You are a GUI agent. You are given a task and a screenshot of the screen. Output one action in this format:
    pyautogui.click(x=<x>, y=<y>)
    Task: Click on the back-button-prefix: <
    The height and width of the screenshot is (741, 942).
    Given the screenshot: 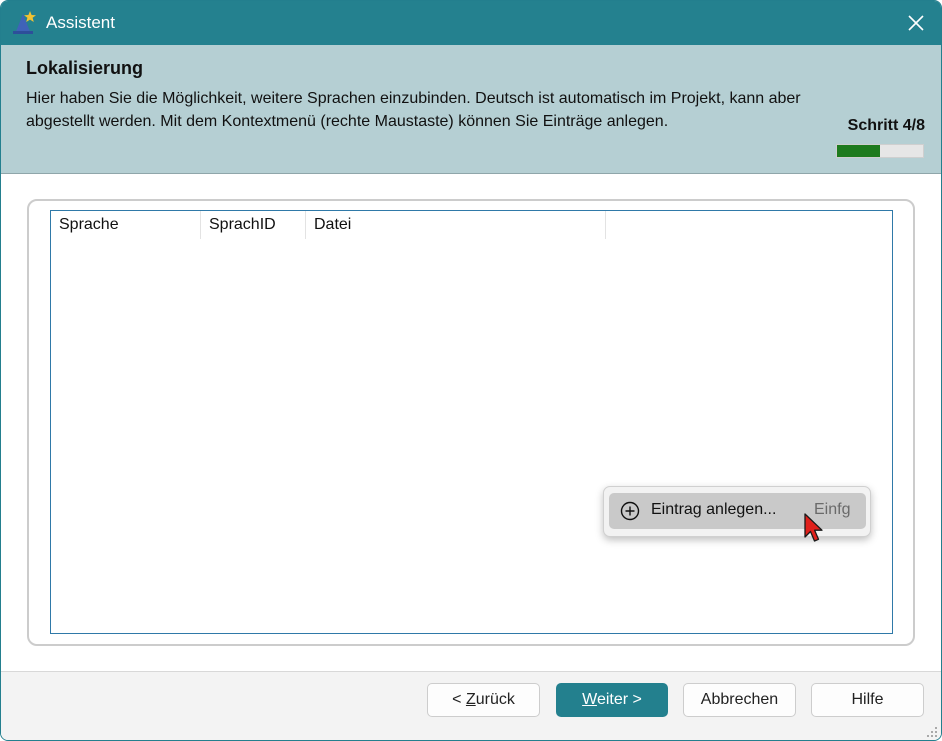 What is the action you would take?
    pyautogui.click(x=459, y=699)
    